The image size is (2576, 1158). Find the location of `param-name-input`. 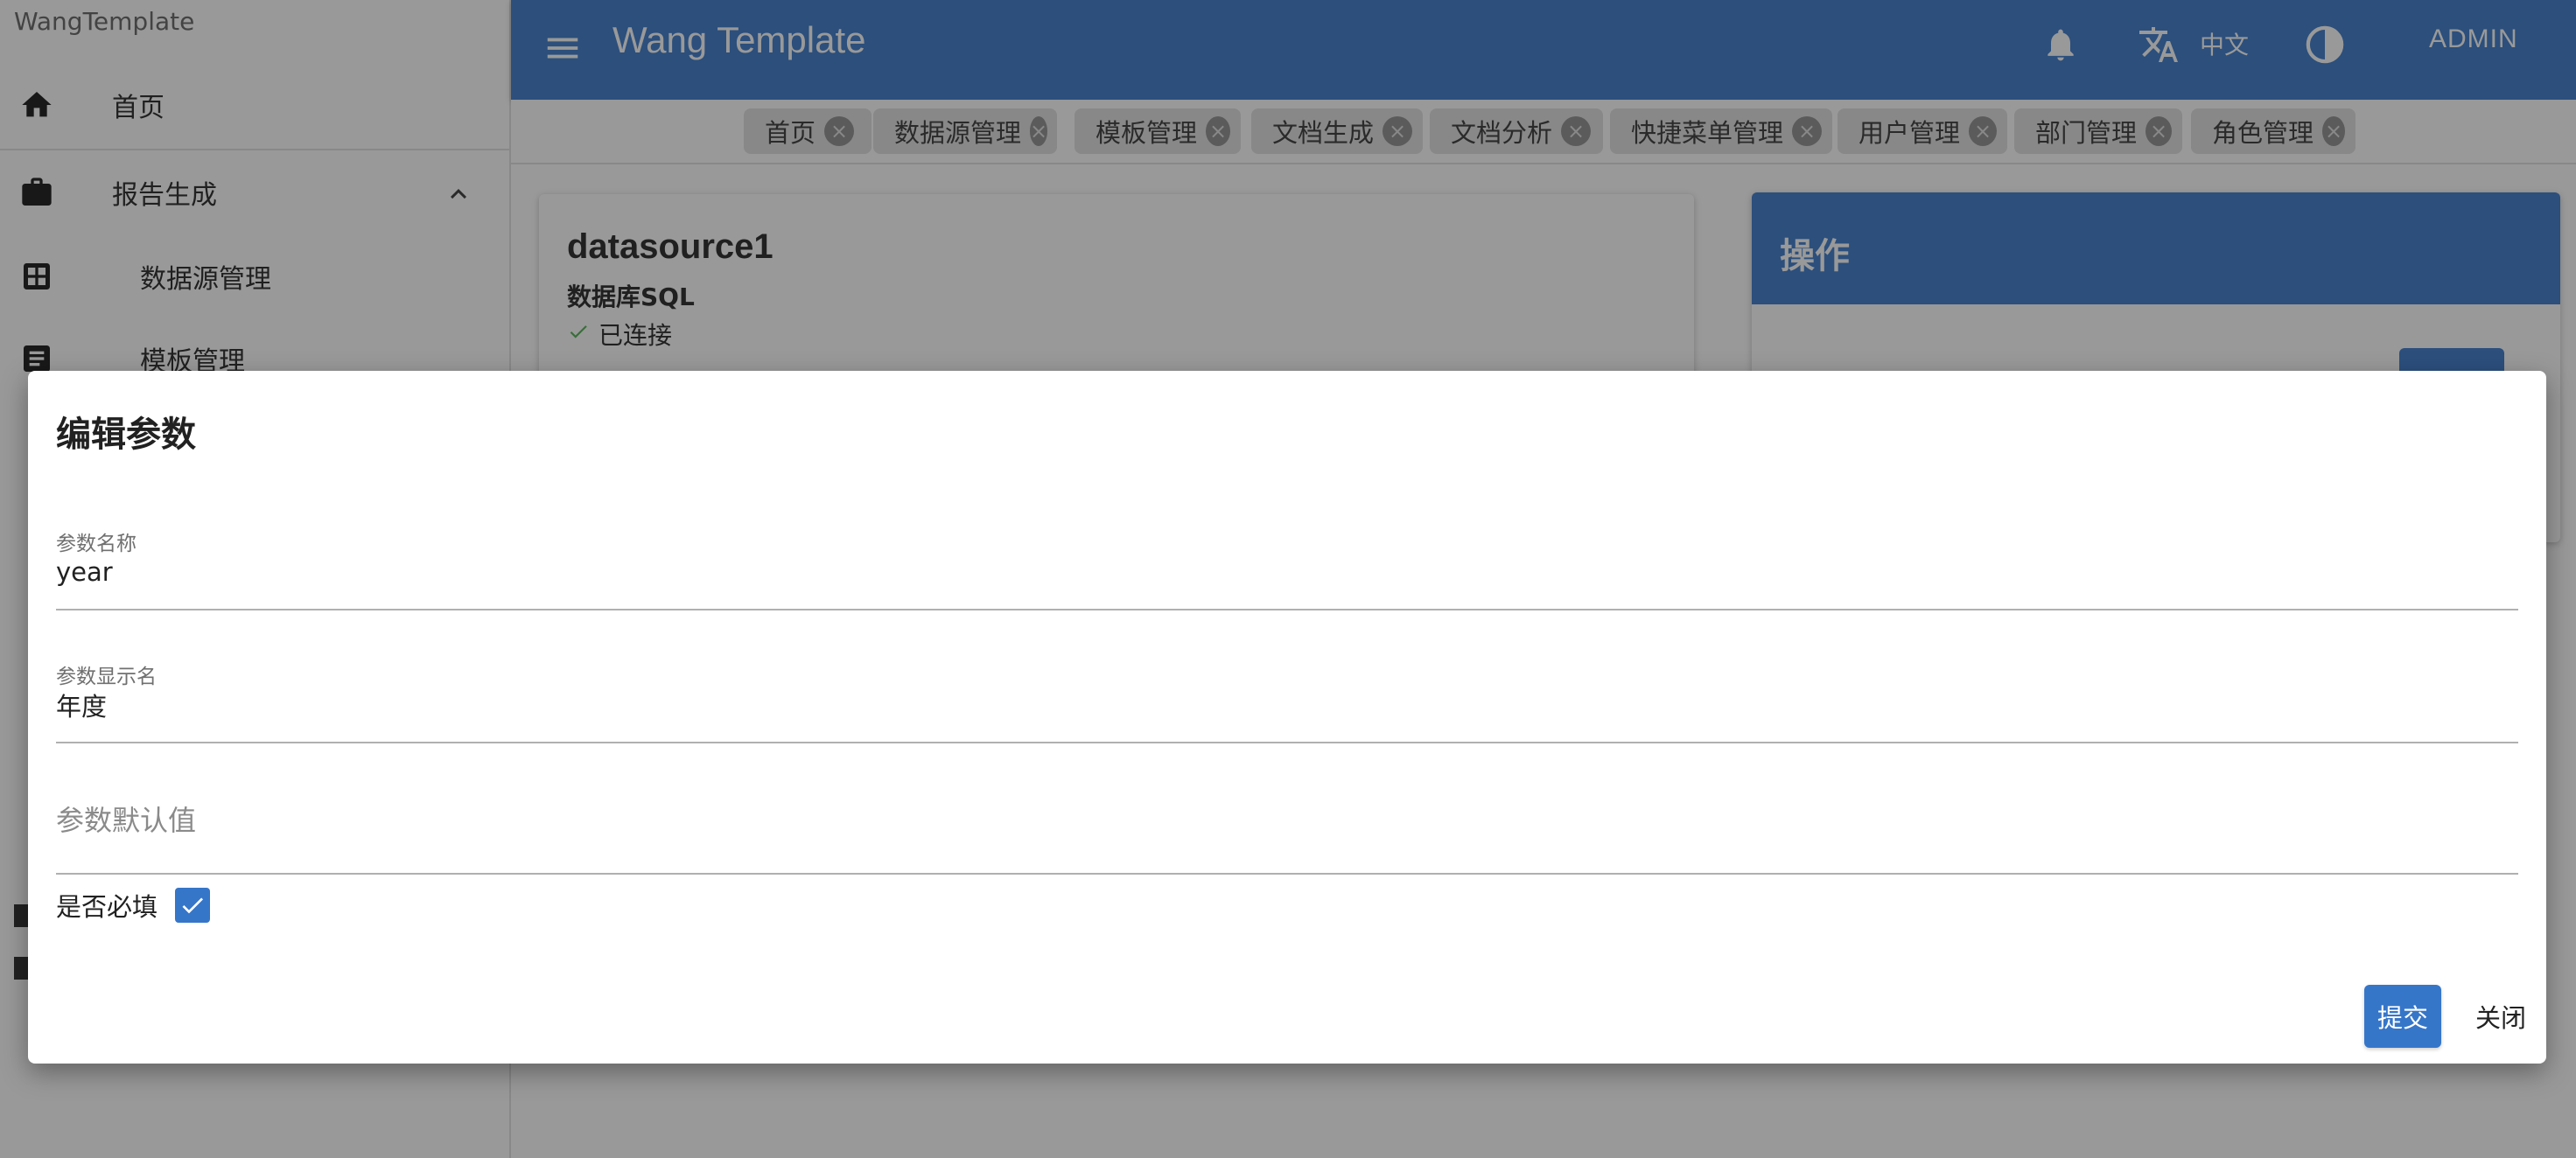

param-name-input is located at coordinates (1287, 572).